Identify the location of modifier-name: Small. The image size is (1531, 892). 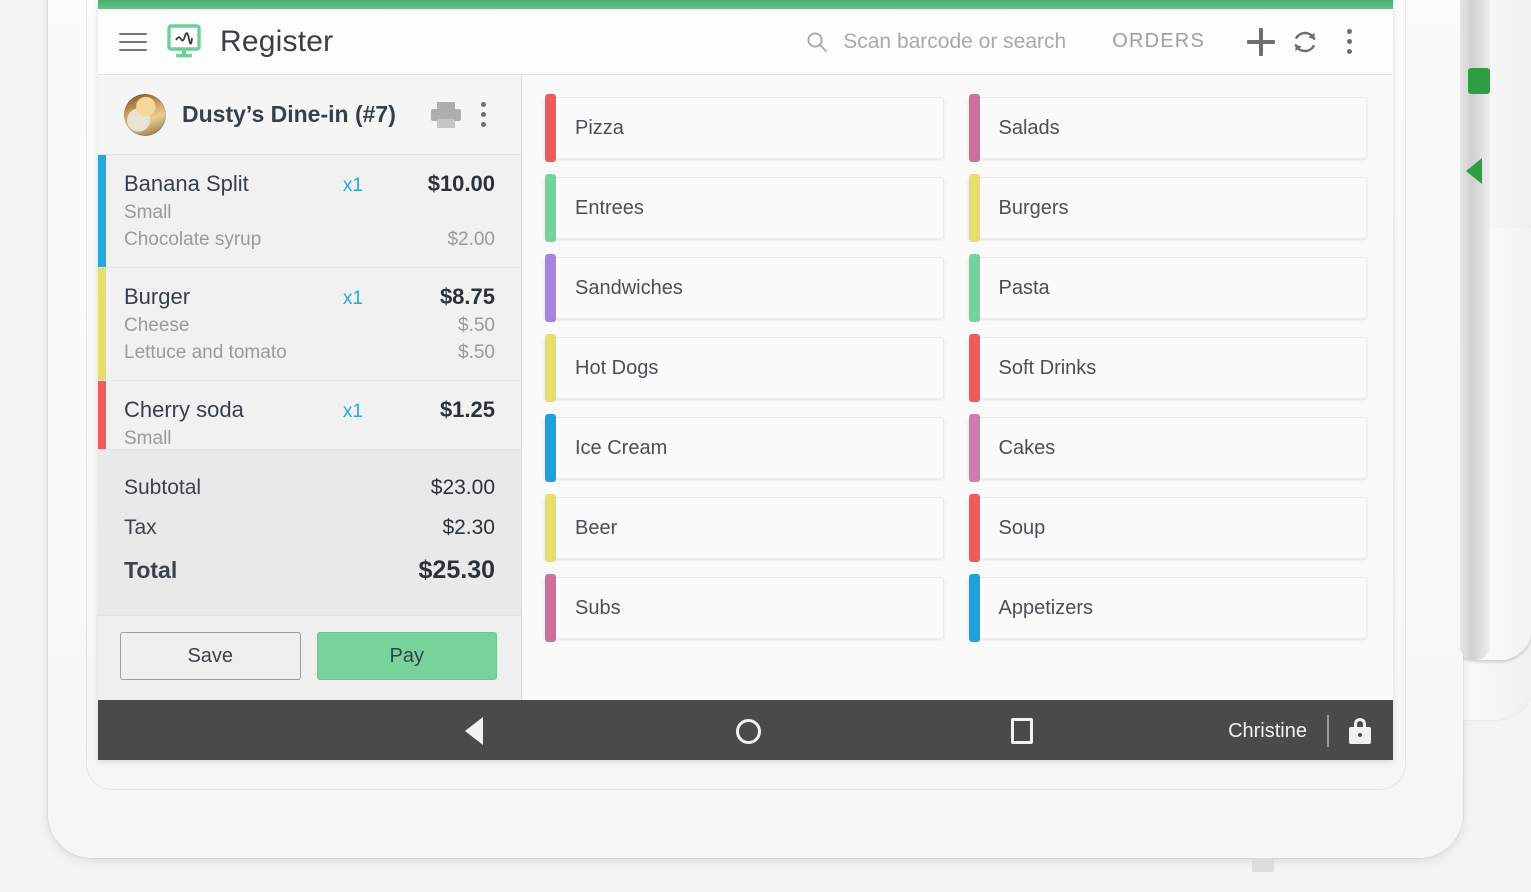
(148, 438).